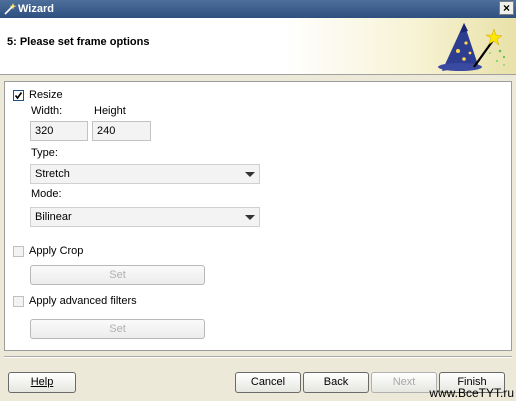 The width and height of the screenshot is (516, 401). What do you see at coordinates (83, 301) in the screenshot?
I see `apply-advanced-filters-label: Apply advanced filters` at bounding box center [83, 301].